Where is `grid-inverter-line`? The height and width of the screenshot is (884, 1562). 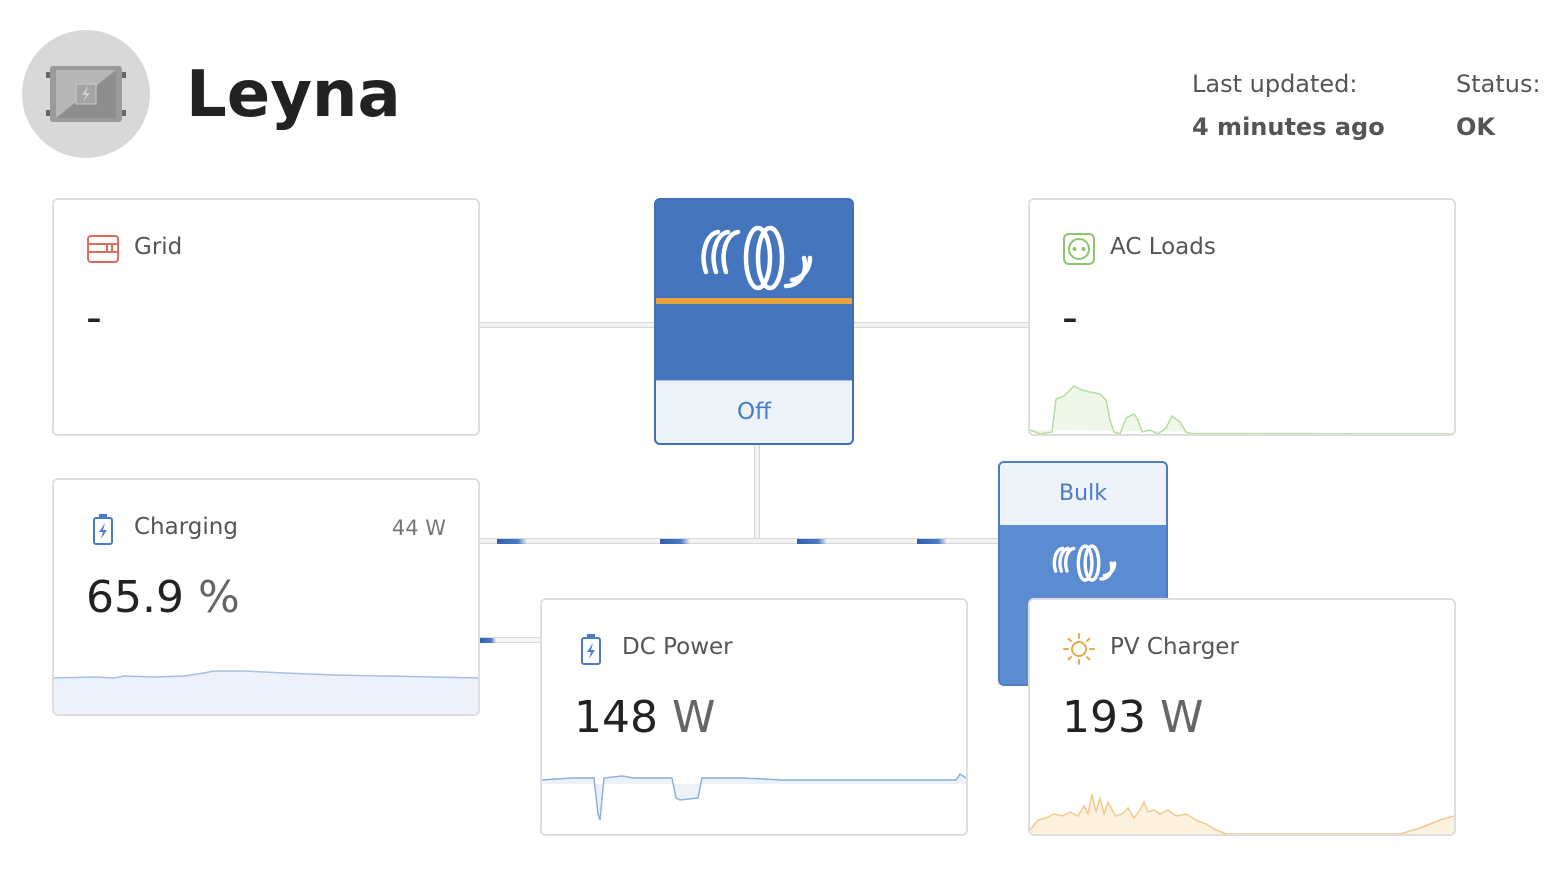 grid-inverter-line is located at coordinates (567, 325).